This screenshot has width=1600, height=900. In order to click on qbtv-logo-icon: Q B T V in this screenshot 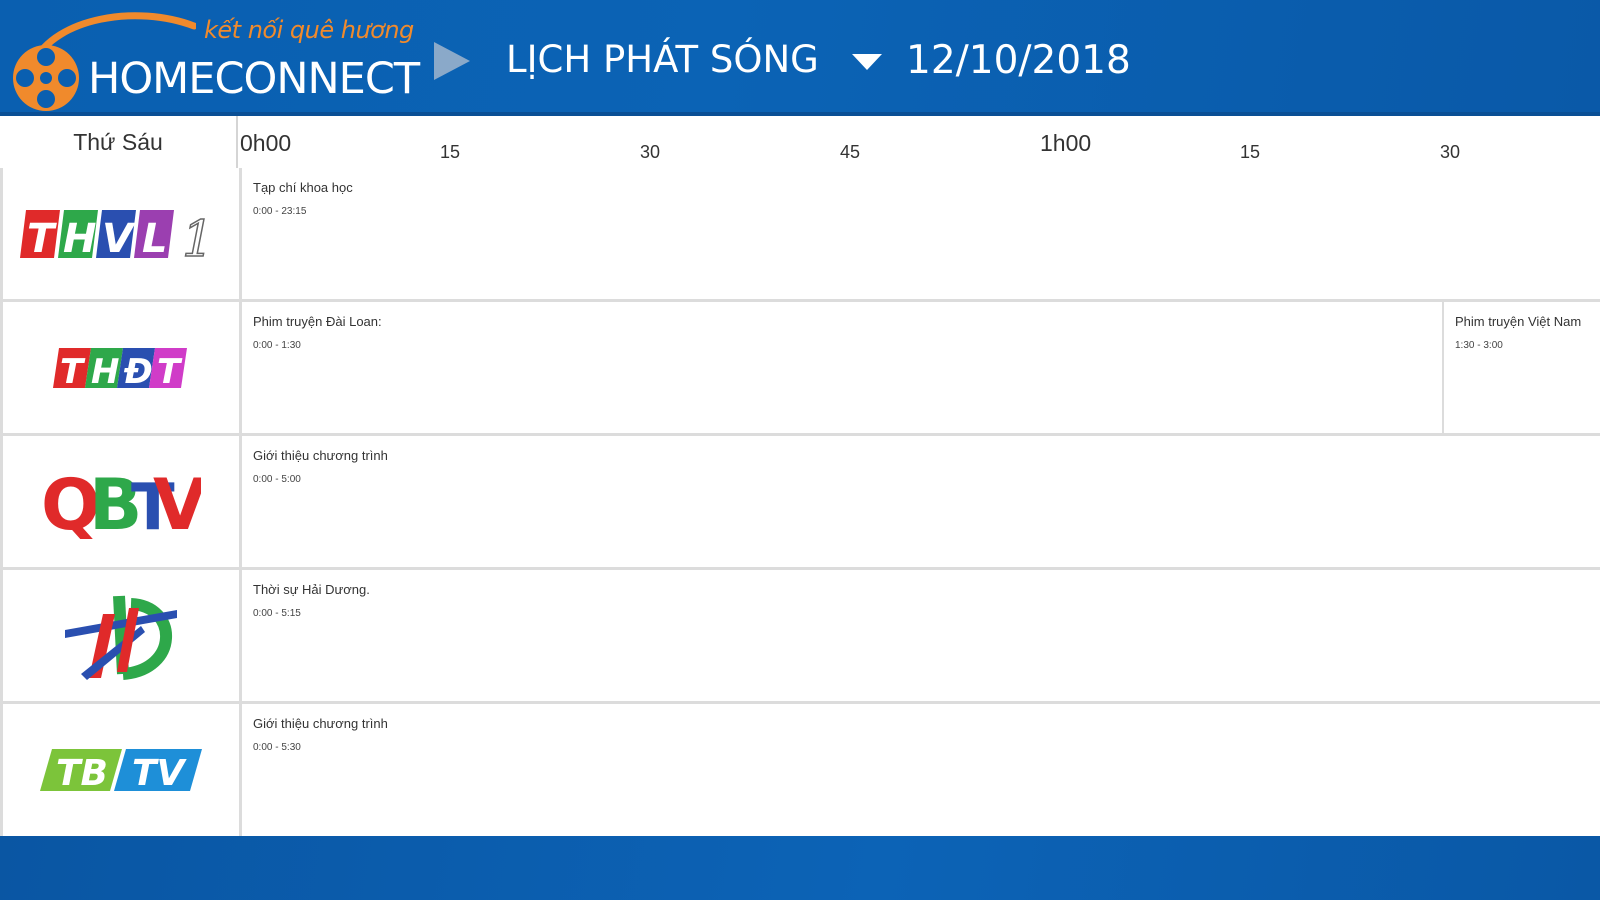, I will do `click(121, 502)`.